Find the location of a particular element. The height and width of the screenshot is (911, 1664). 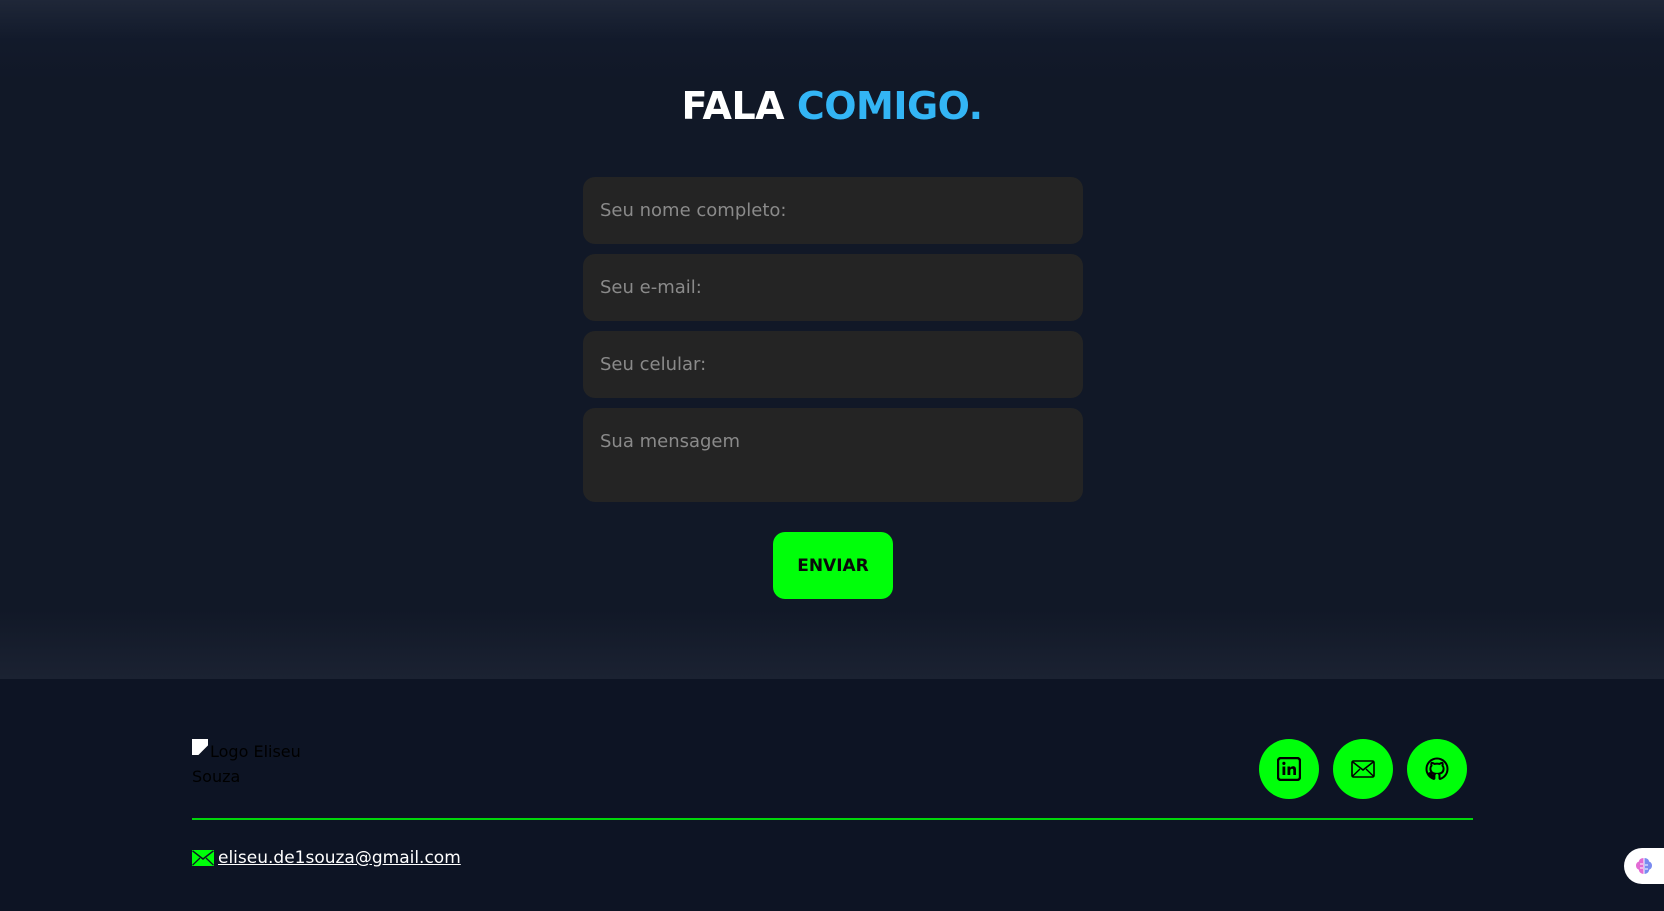

message-field is located at coordinates (833, 455).